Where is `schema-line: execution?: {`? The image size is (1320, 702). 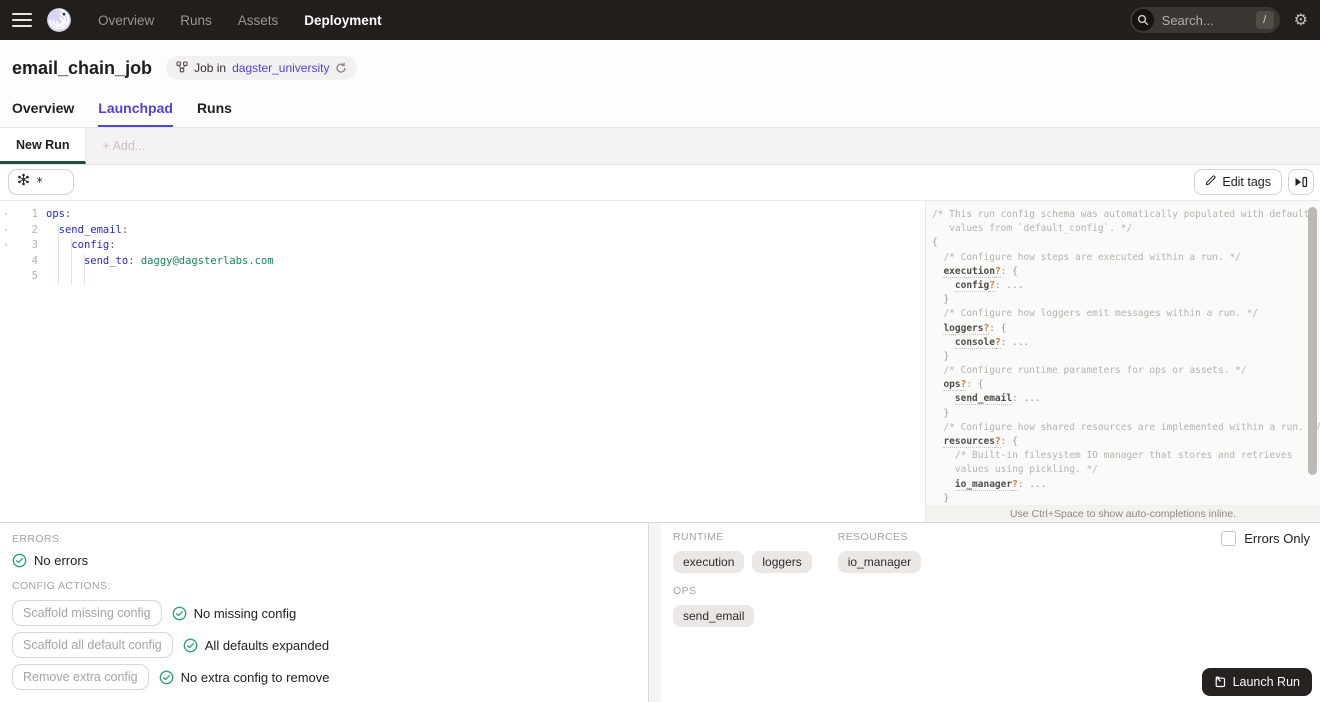 schema-line: execution?: { is located at coordinates (980, 271).